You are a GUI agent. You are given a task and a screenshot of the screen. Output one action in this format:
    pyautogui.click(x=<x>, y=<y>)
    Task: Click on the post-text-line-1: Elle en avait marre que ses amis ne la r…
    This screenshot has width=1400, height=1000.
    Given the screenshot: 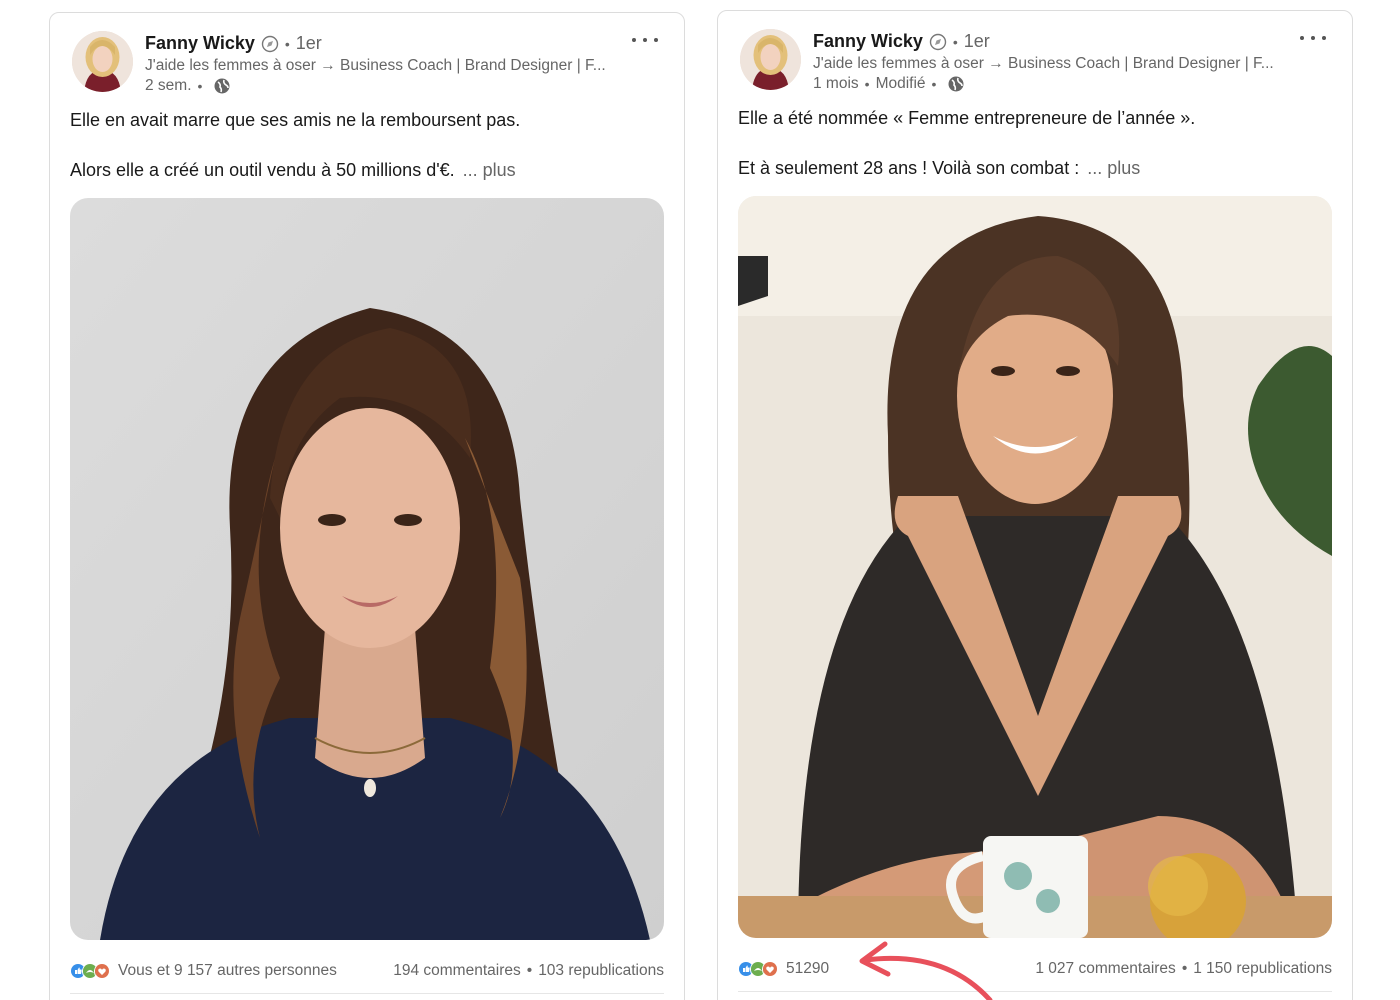 What is the action you would take?
    pyautogui.click(x=295, y=120)
    